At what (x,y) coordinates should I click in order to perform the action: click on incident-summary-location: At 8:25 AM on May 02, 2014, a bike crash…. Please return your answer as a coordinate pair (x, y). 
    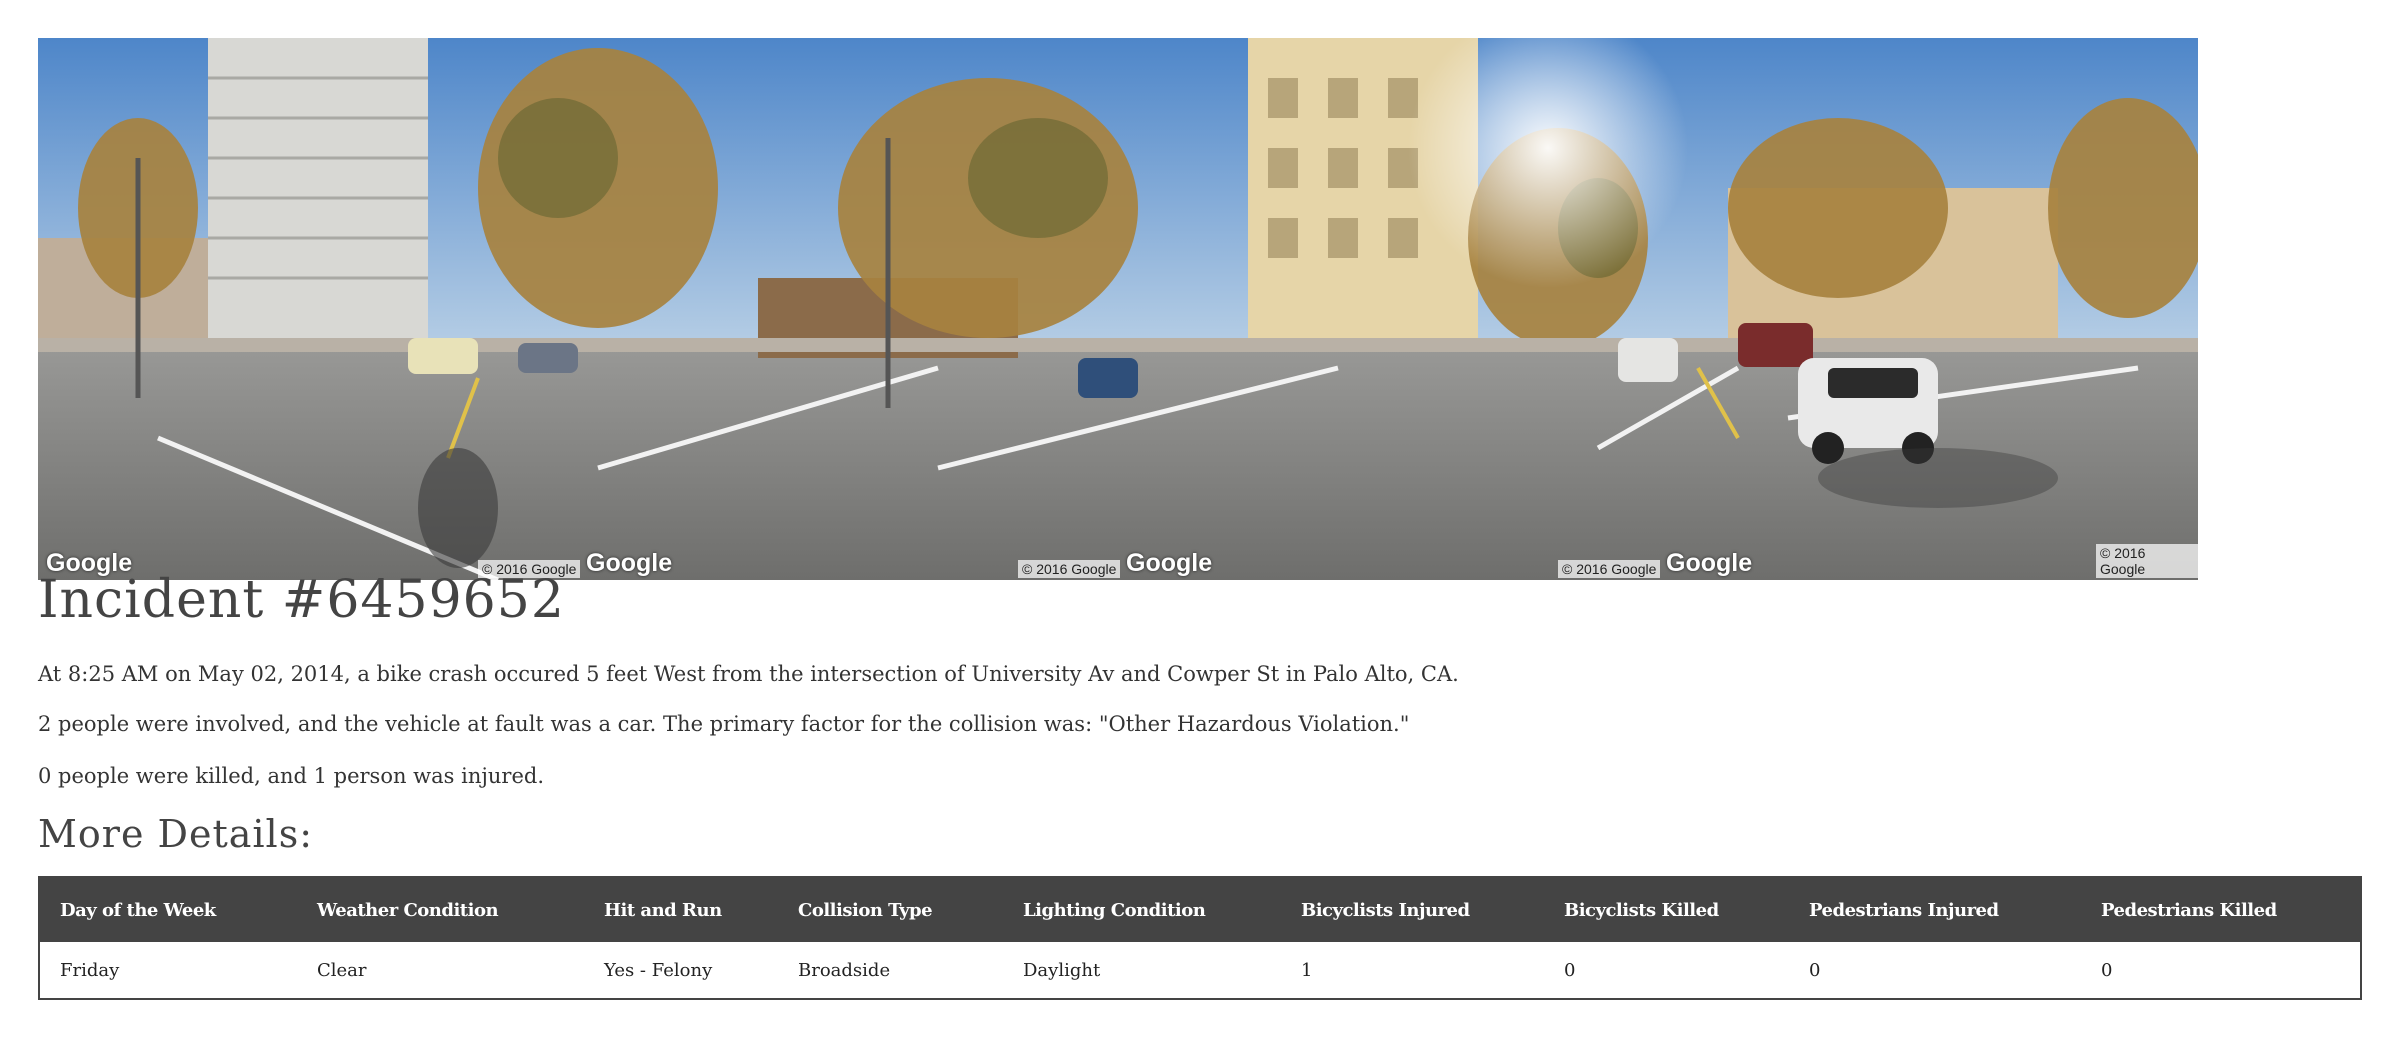
    Looking at the image, I should click on (748, 674).